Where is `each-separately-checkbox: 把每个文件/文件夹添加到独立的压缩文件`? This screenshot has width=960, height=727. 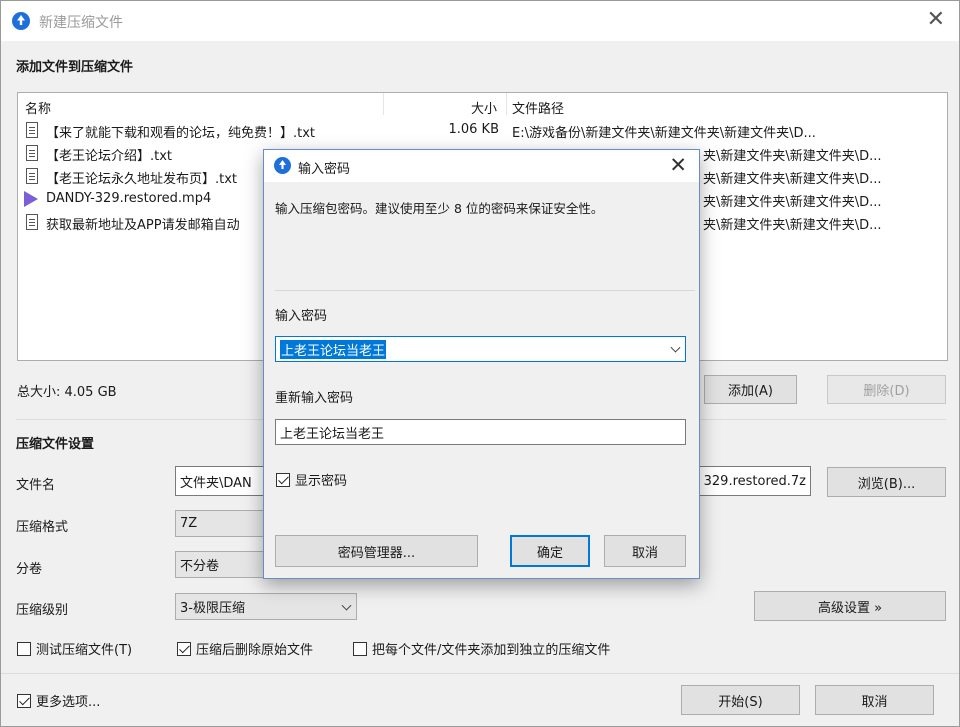
each-separately-checkbox: 把每个文件/文件夹添加到独立的压缩文件 is located at coordinates (481, 648).